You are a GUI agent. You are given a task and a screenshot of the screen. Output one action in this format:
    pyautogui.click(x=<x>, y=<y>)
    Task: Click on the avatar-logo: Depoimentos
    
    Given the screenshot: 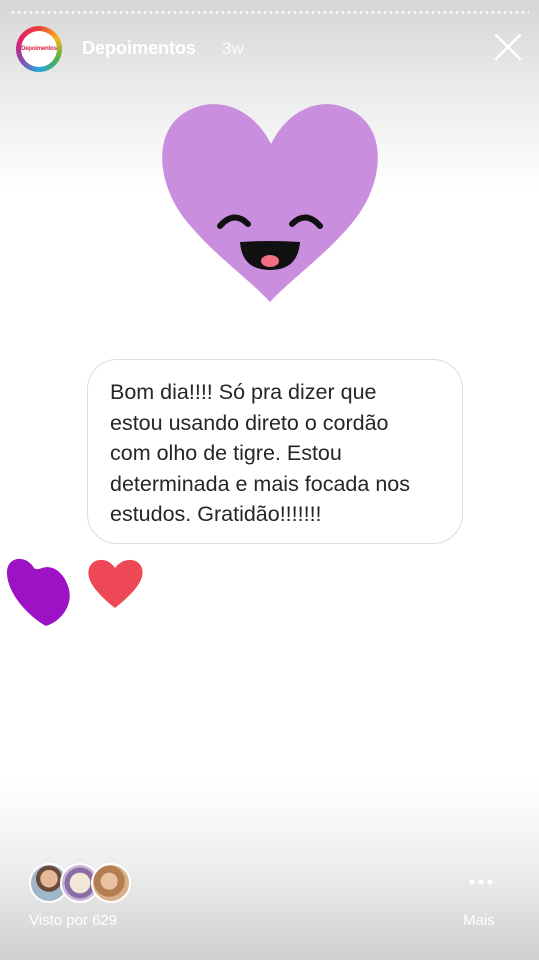 What is the action you would take?
    pyautogui.click(x=39, y=49)
    